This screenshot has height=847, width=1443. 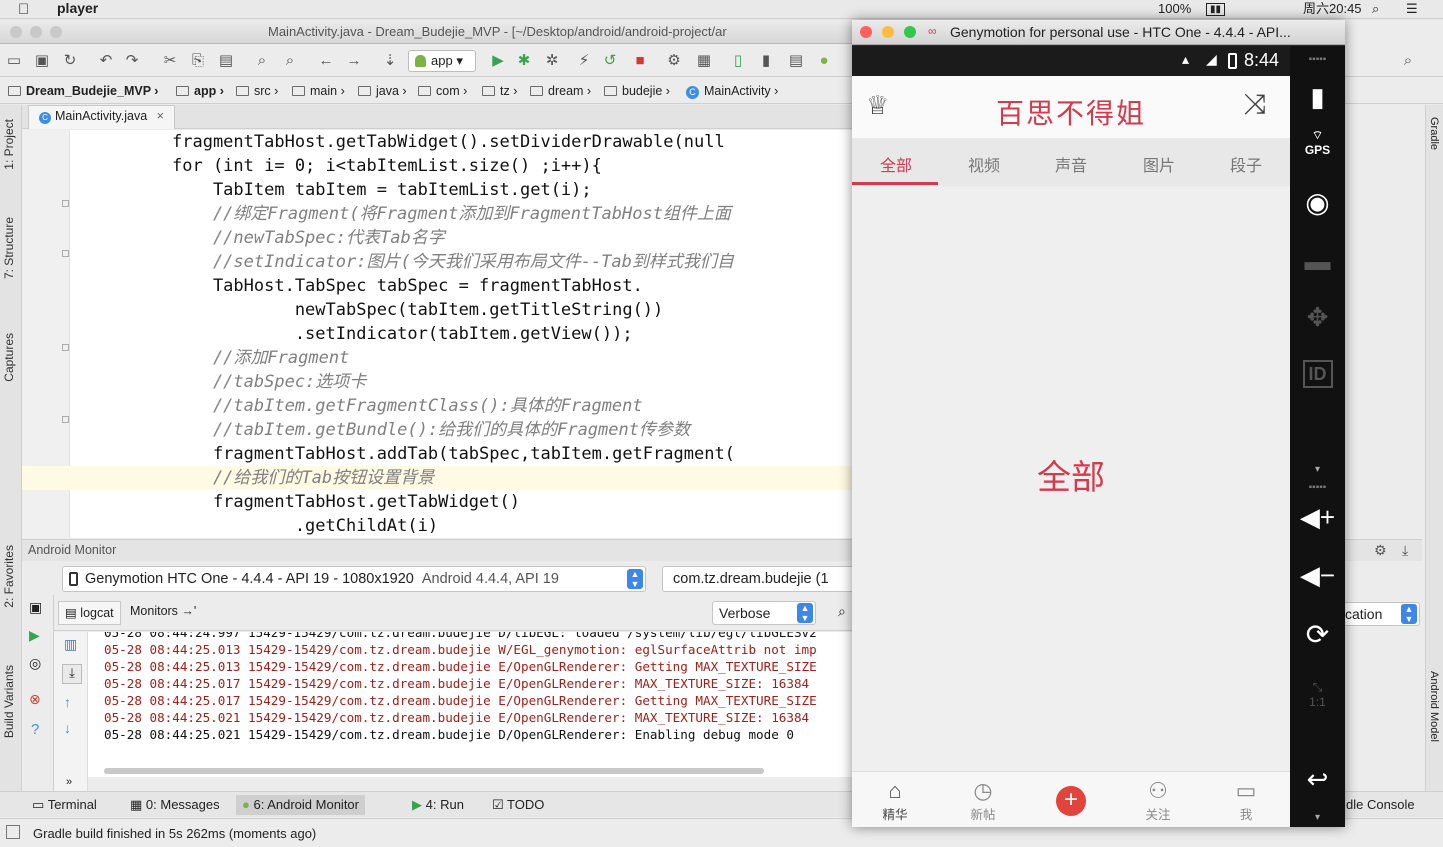 What do you see at coordinates (824, 61) in the screenshot?
I see `android-logo-icon: ●` at bounding box center [824, 61].